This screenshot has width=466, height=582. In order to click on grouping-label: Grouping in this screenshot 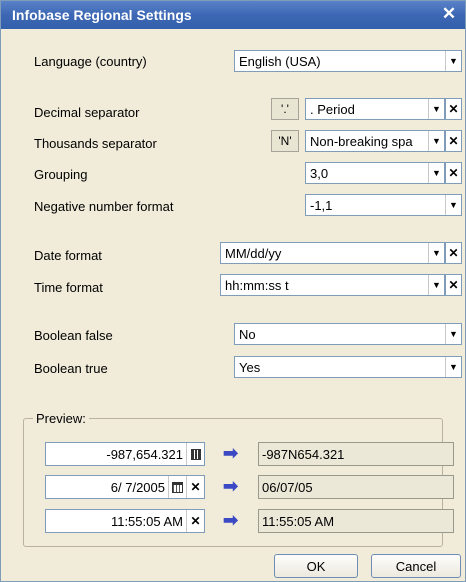, I will do `click(61, 174)`.